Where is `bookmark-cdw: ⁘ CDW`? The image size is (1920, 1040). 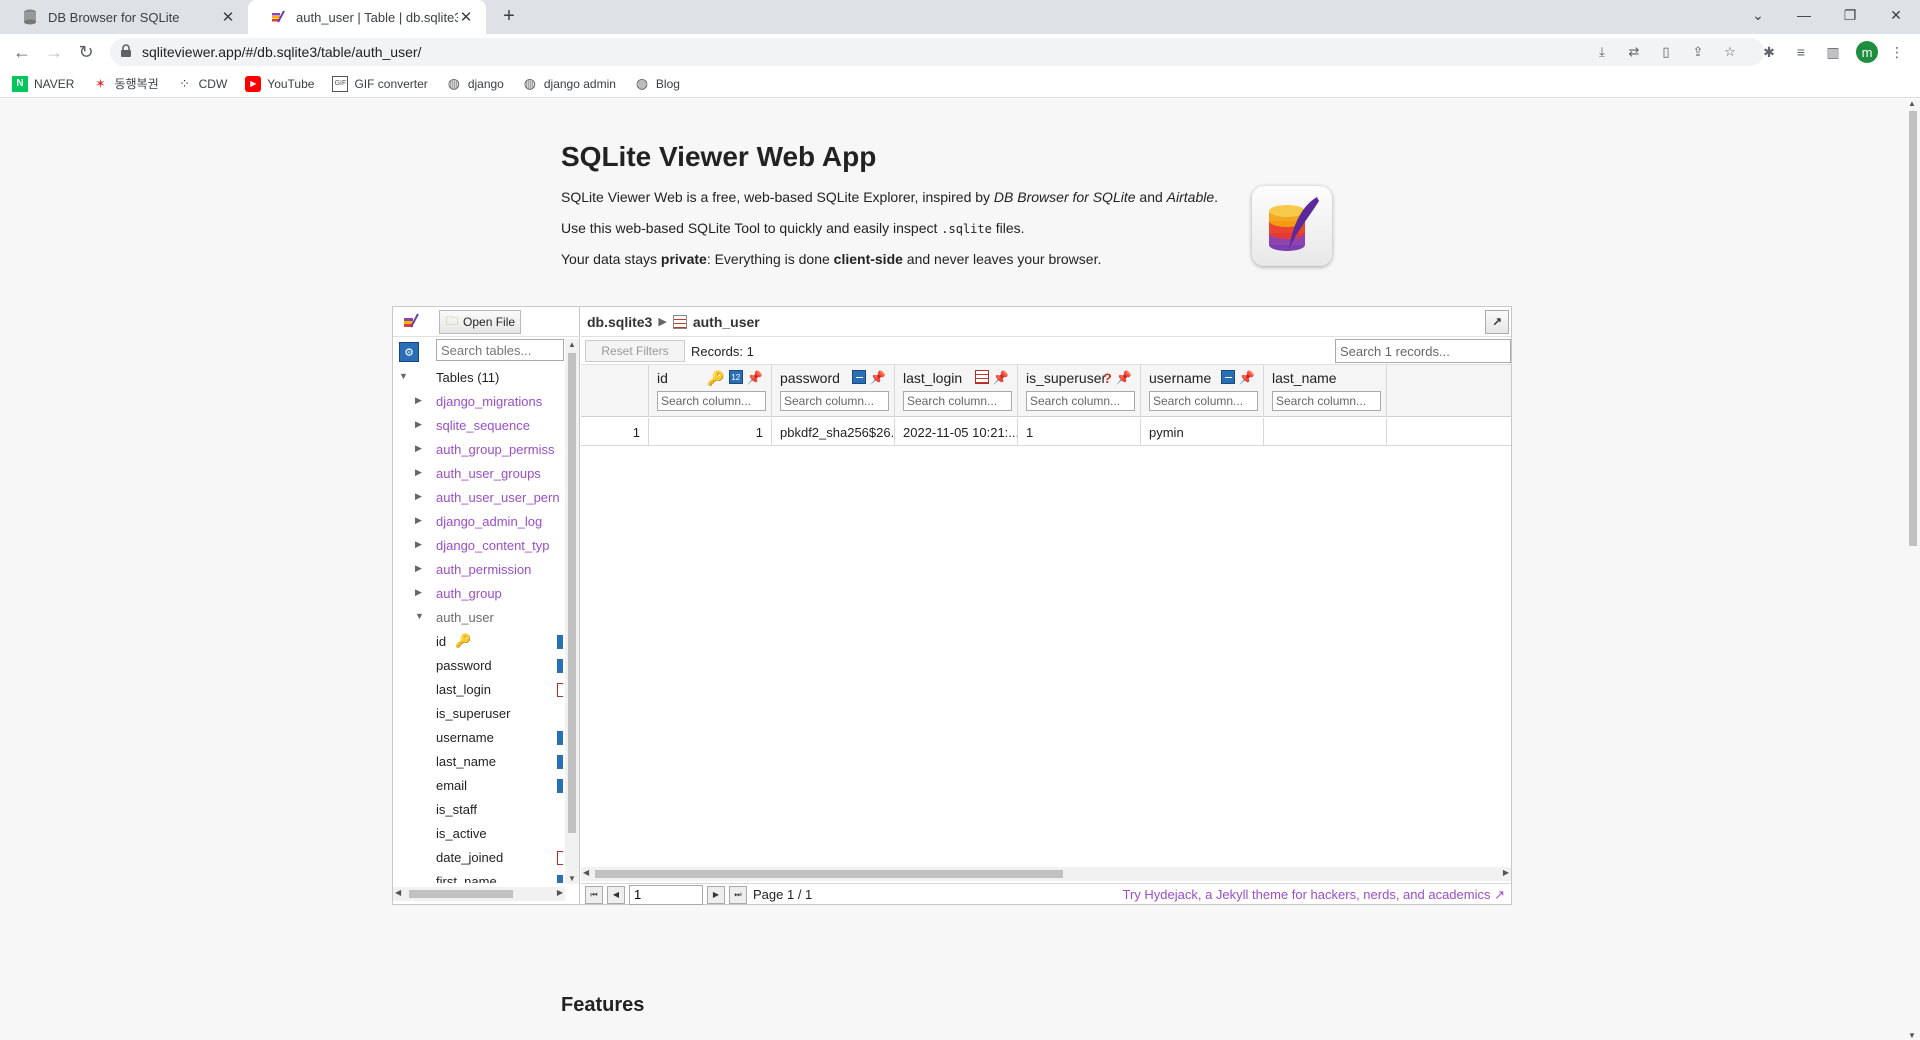
bookmark-cdw: ⁘ CDW is located at coordinates (202, 84).